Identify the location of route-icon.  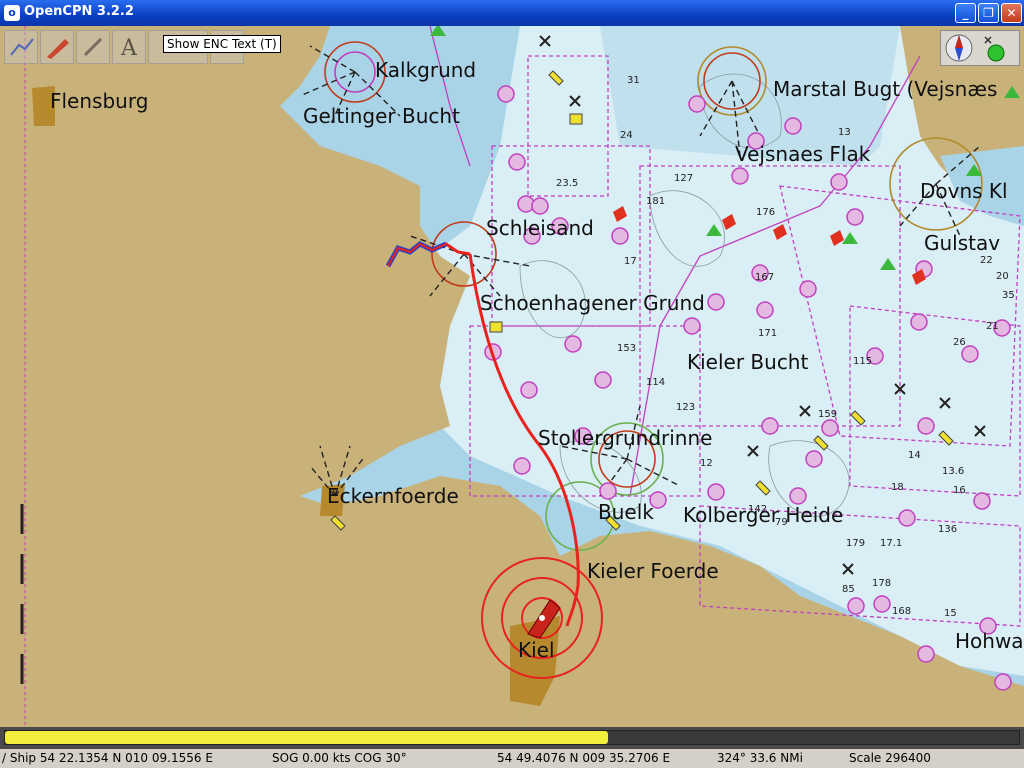
(21, 47).